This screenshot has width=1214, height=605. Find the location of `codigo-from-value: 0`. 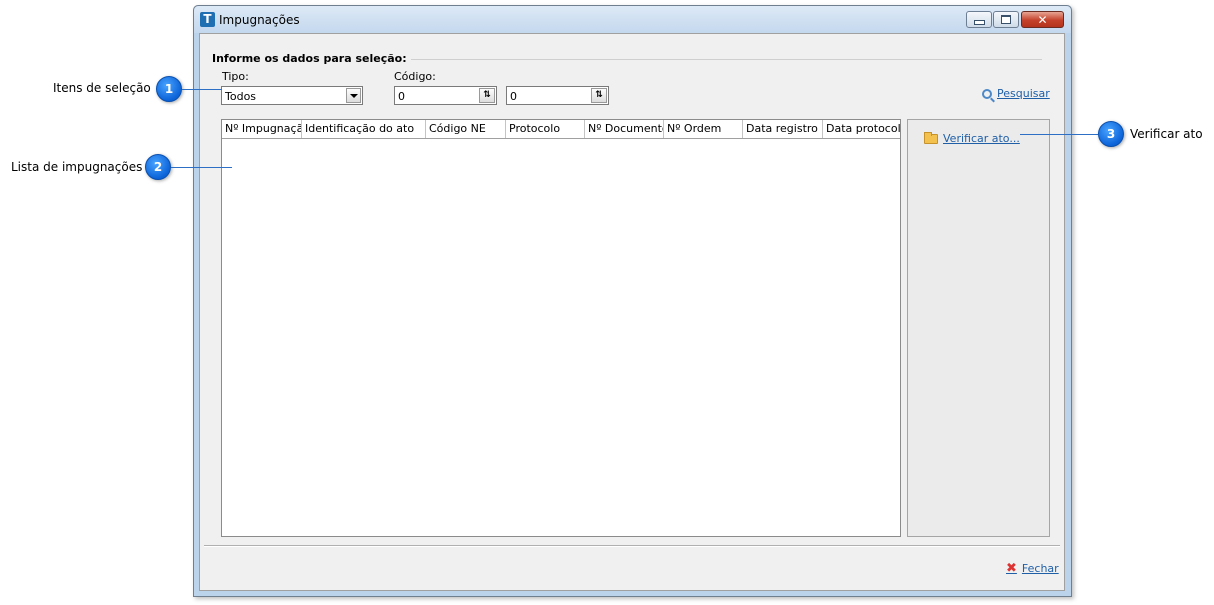

codigo-from-value: 0 is located at coordinates (401, 96).